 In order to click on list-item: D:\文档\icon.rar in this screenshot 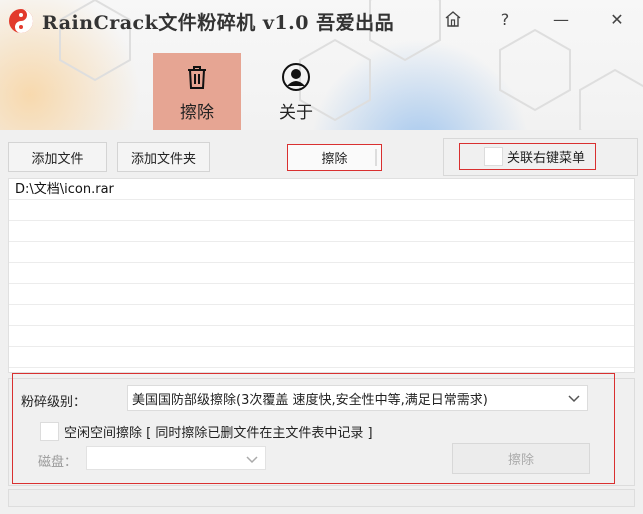, I will do `click(321, 189)`.